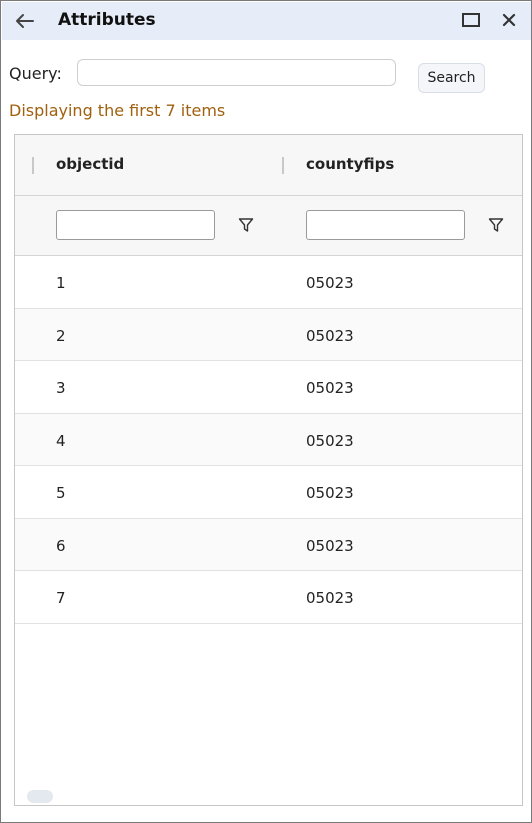 The image size is (532, 823). What do you see at coordinates (61, 545) in the screenshot?
I see `objectid-cell: 6` at bounding box center [61, 545].